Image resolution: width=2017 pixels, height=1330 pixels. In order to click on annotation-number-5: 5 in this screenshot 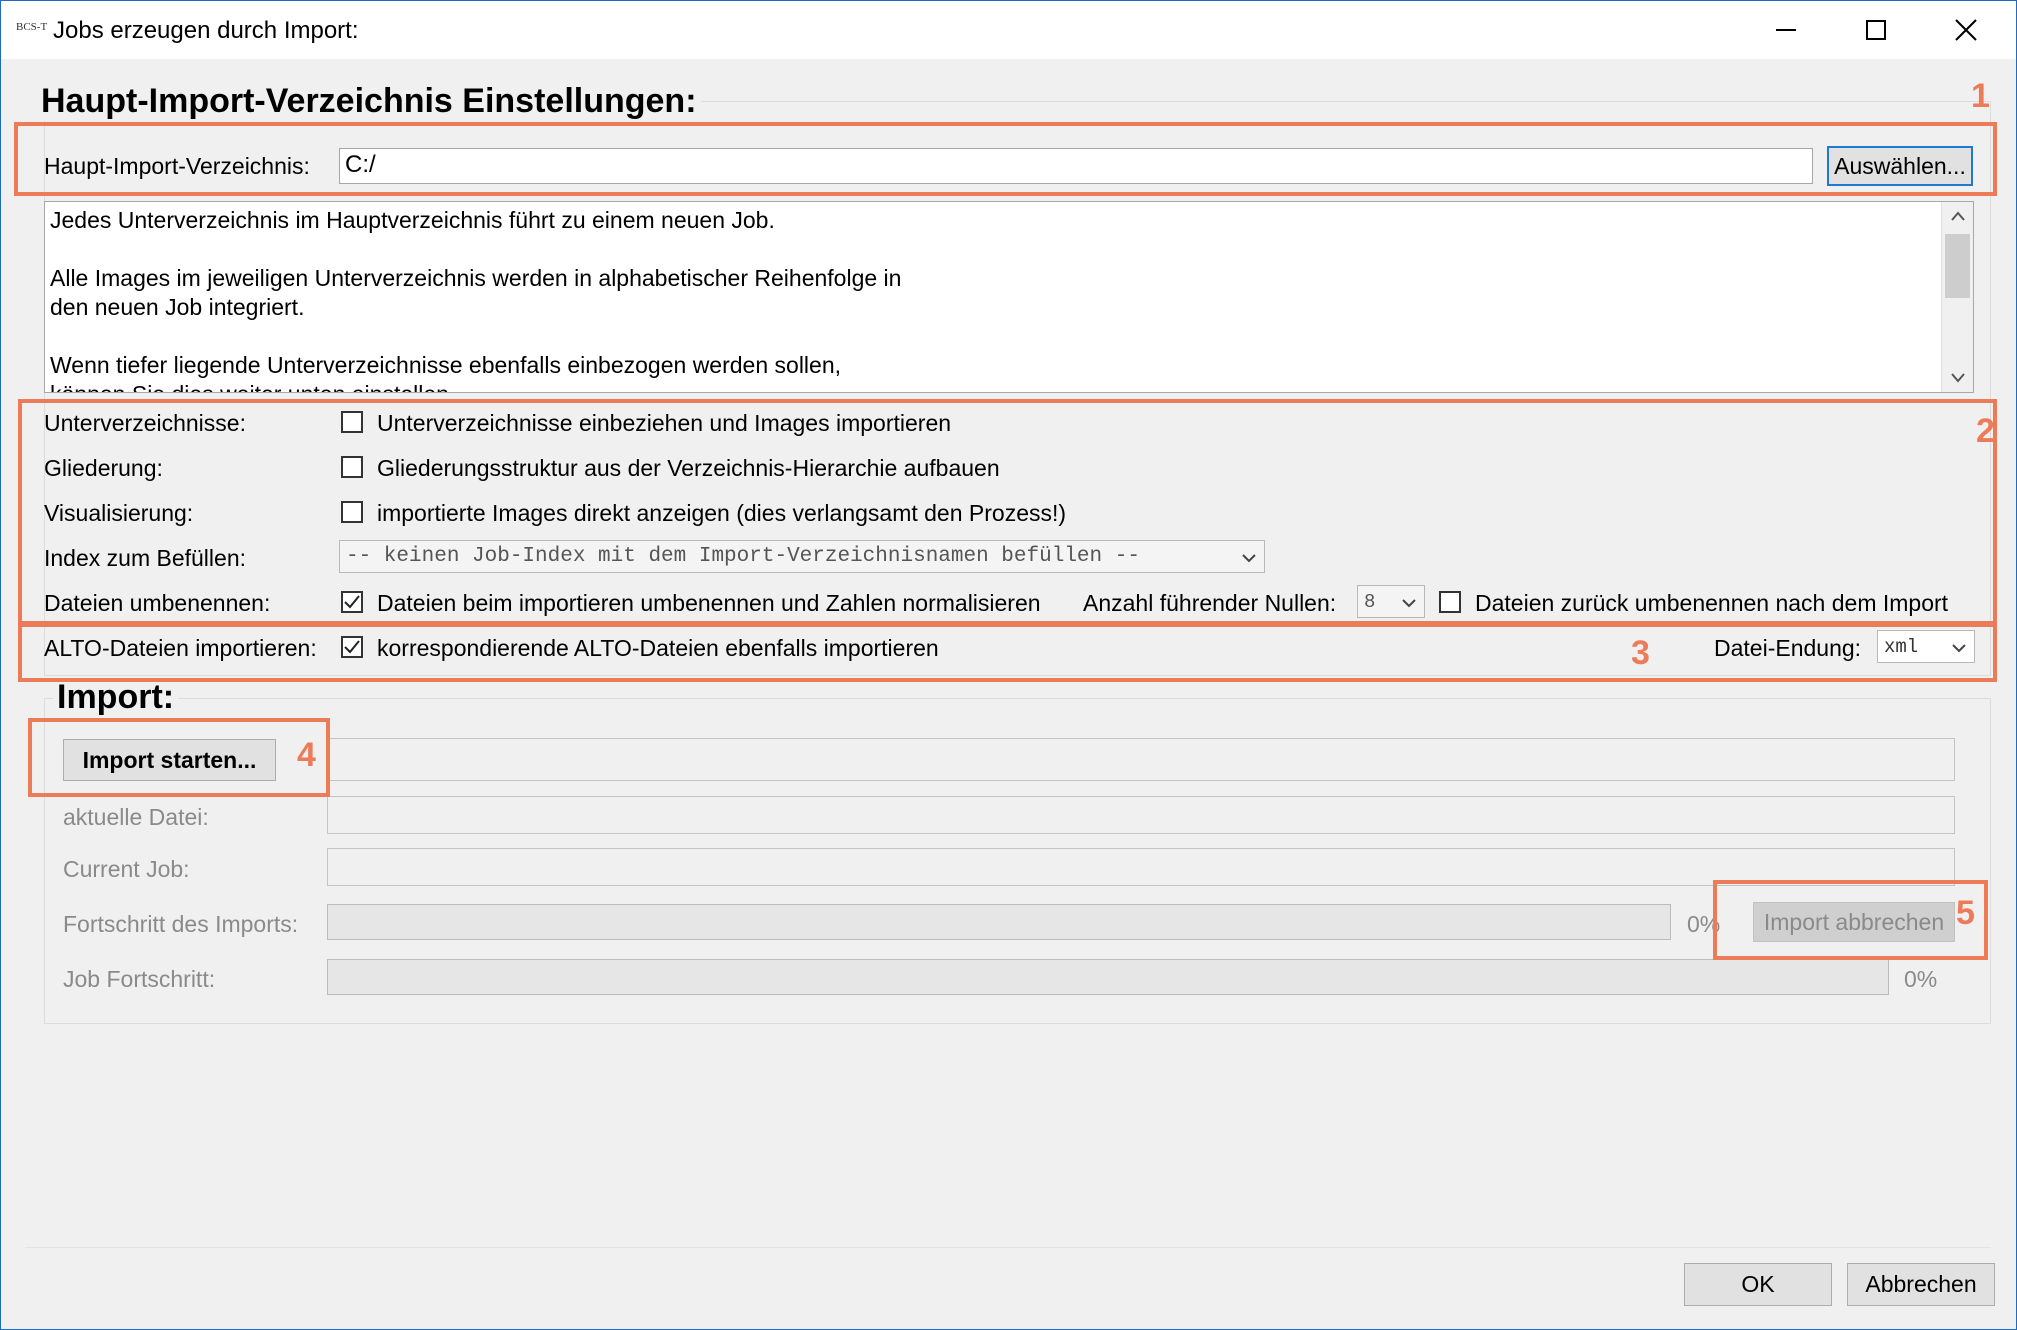, I will do `click(1965, 913)`.